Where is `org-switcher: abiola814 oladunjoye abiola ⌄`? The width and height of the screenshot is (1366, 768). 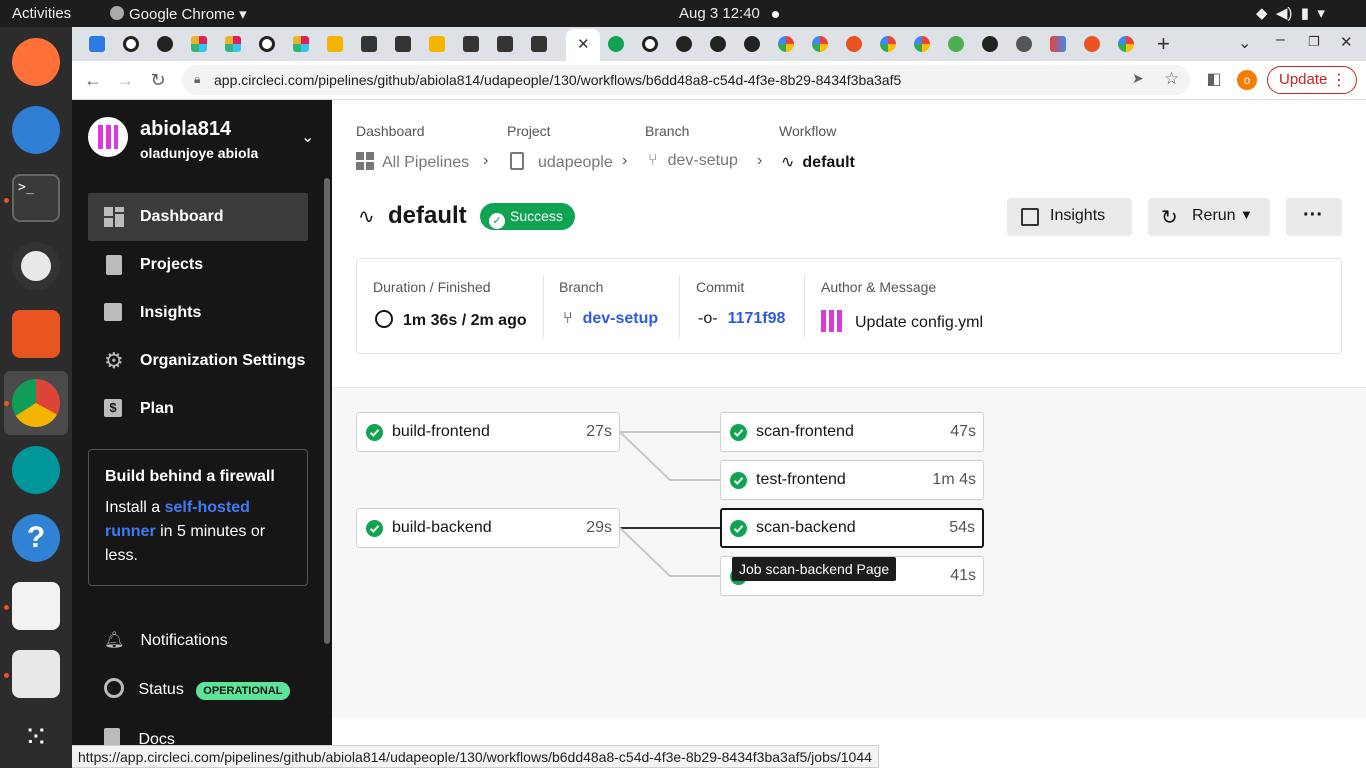 org-switcher: abiola814 oladunjoye abiola ⌄ is located at coordinates (202, 140).